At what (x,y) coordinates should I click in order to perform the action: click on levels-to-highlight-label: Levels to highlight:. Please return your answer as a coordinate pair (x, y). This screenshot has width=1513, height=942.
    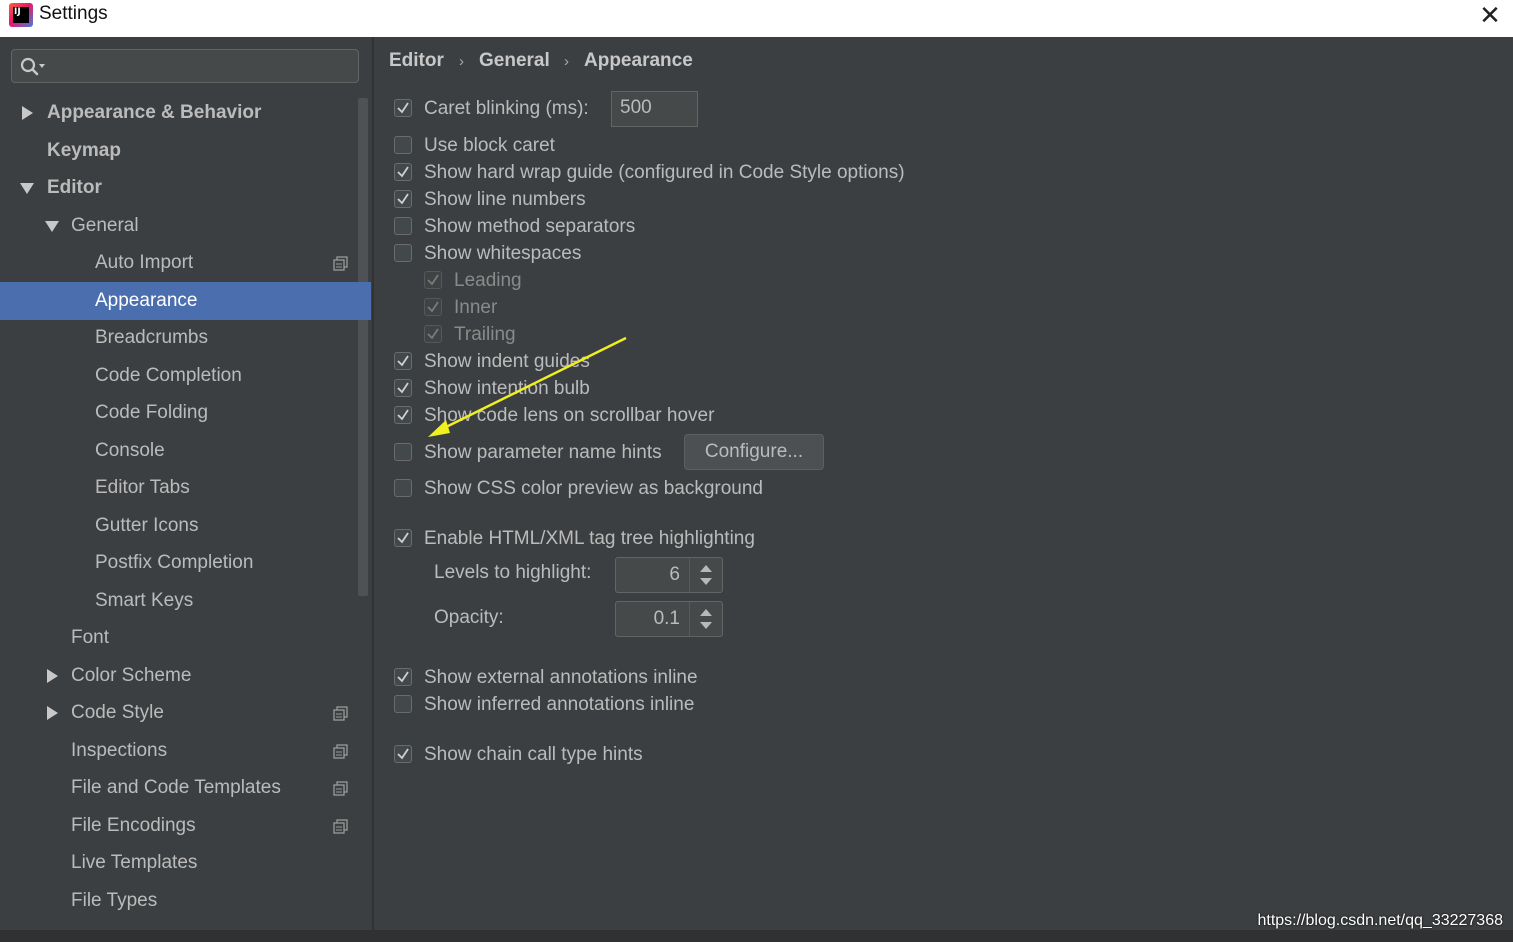
    Looking at the image, I should click on (513, 572).